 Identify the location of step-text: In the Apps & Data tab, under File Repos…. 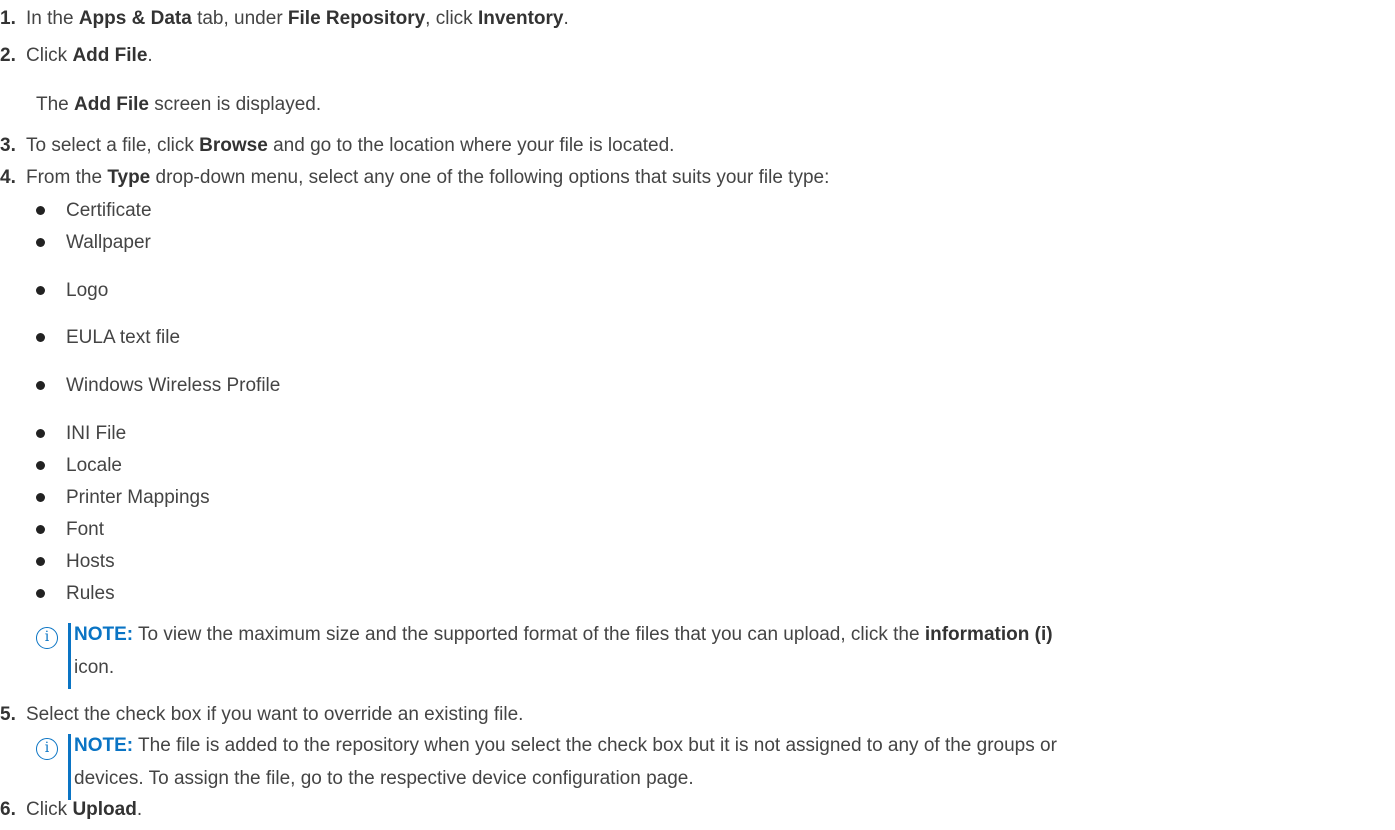
(297, 18).